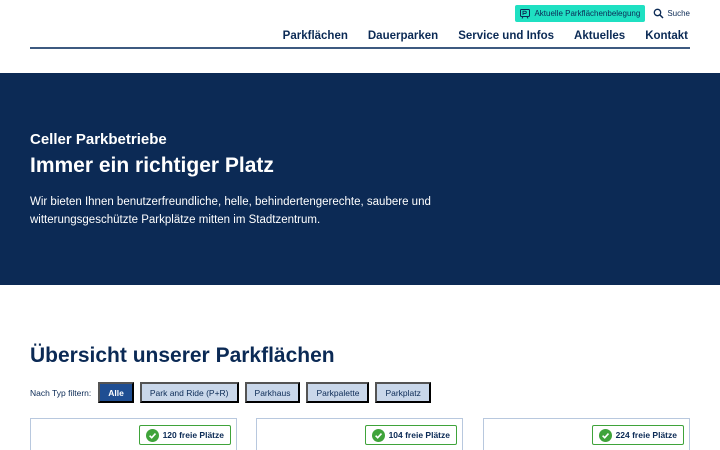 Image resolution: width=720 pixels, height=450 pixels. What do you see at coordinates (506, 36) in the screenshot?
I see `nav-item-service: Service und Infos` at bounding box center [506, 36].